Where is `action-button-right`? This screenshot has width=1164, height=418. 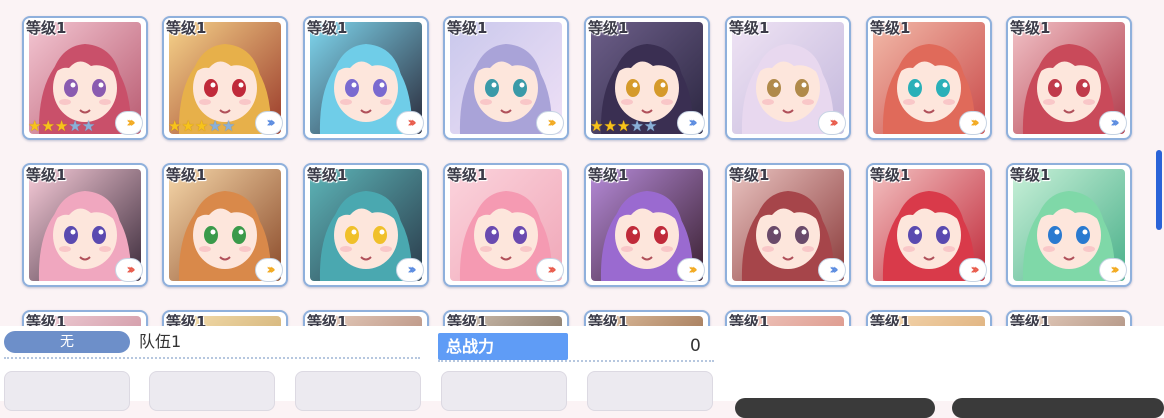
action-button-right is located at coordinates (1058, 408).